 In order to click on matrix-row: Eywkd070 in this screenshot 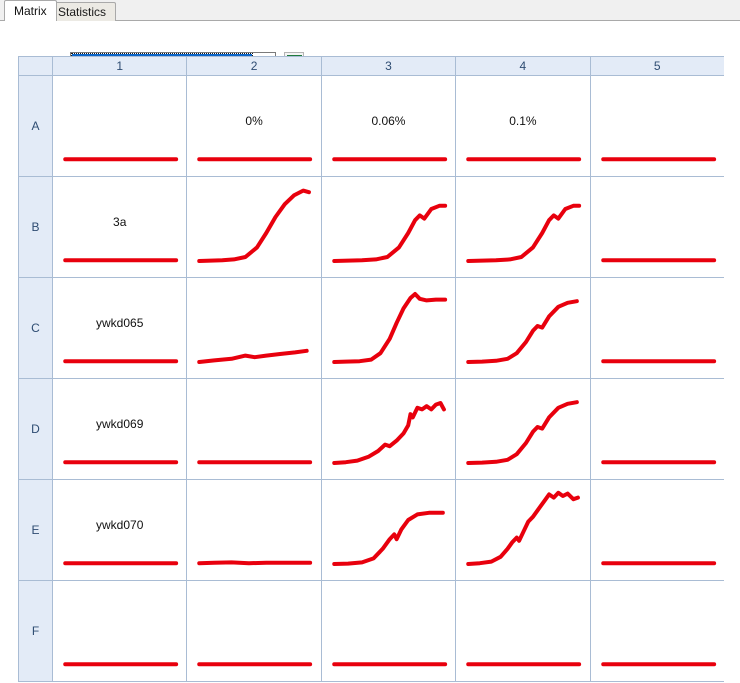, I will do `click(371, 530)`.